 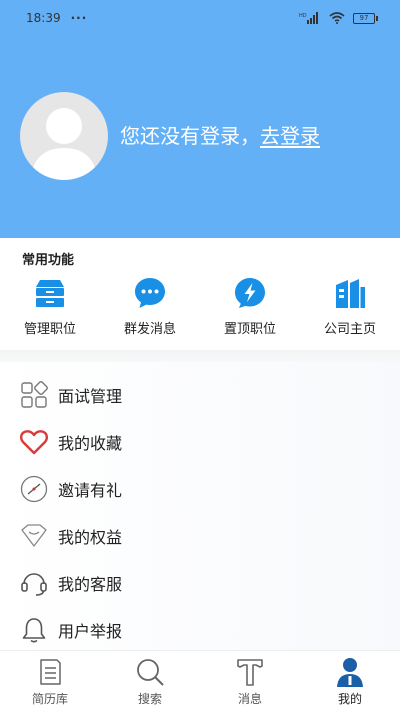 I want to click on login-prompt-row: 您还没有登录，去登录, so click(x=220, y=134).